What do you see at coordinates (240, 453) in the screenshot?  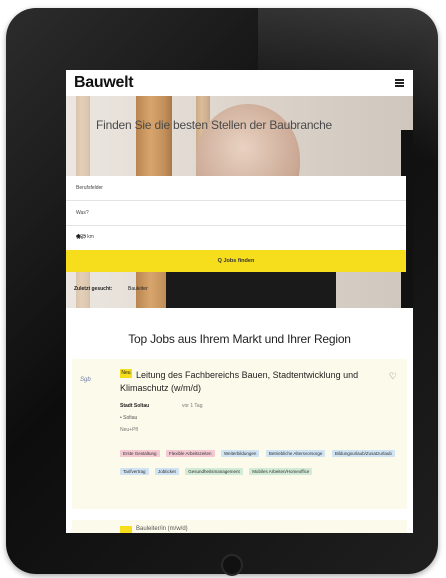 I see `tag: Weiterbildungen` at bounding box center [240, 453].